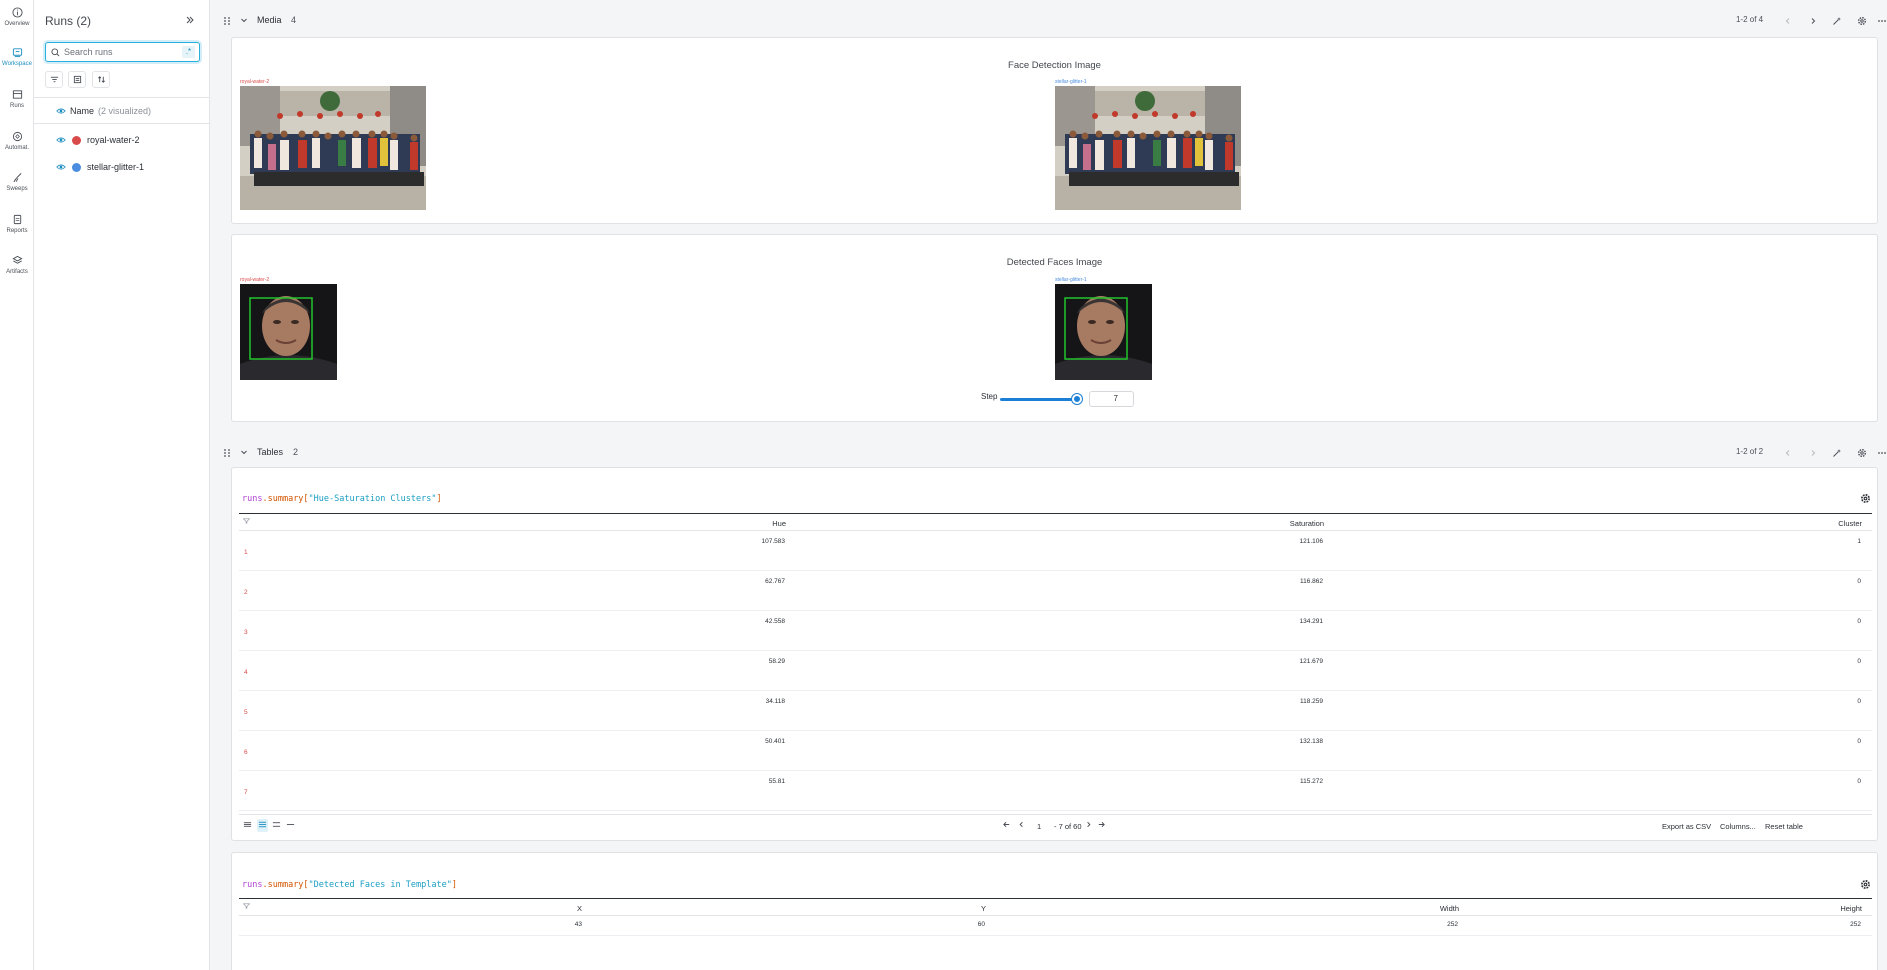 The width and height of the screenshot is (1887, 970). I want to click on collapse-sidebar-button, so click(190, 20).